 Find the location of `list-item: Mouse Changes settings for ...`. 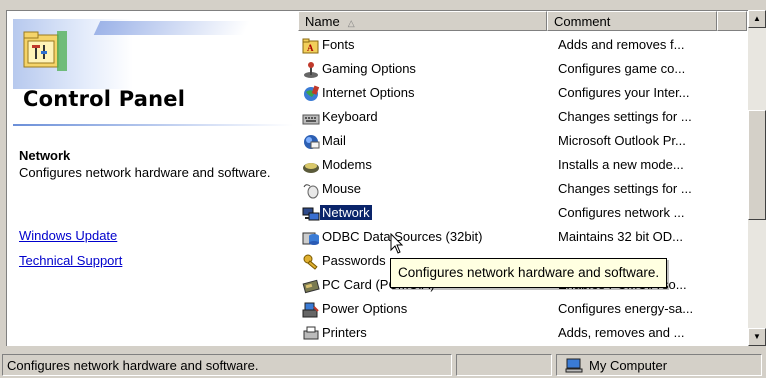

list-item: Mouse Changes settings for ... is located at coordinates (522, 189).